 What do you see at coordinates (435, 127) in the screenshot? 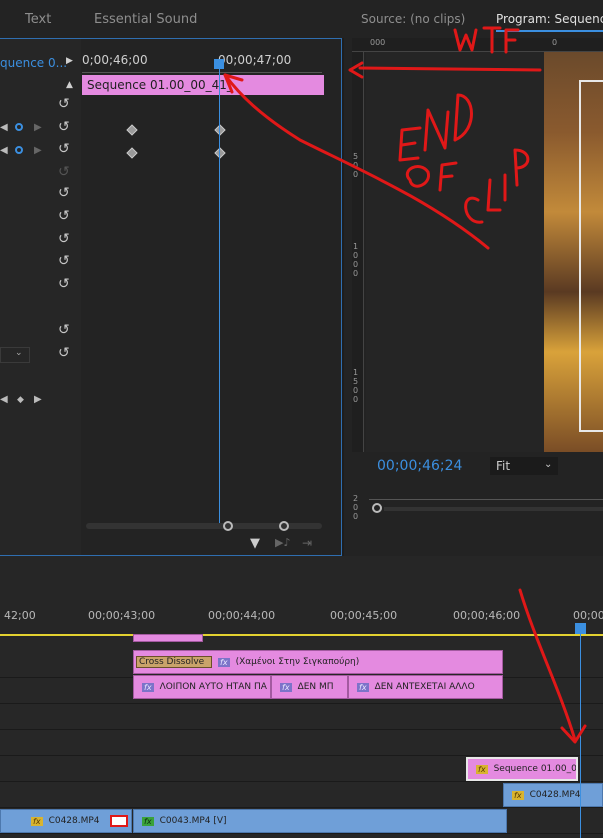
I see `annotation-text-end` at bounding box center [435, 127].